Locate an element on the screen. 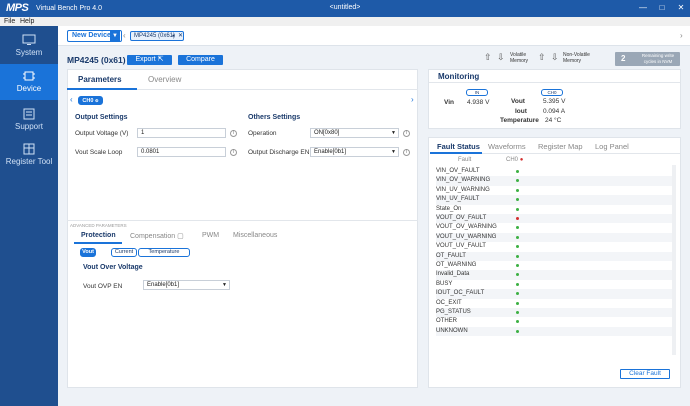 The height and width of the screenshot is (406, 690). menu-bar: File Help is located at coordinates (345, 21).